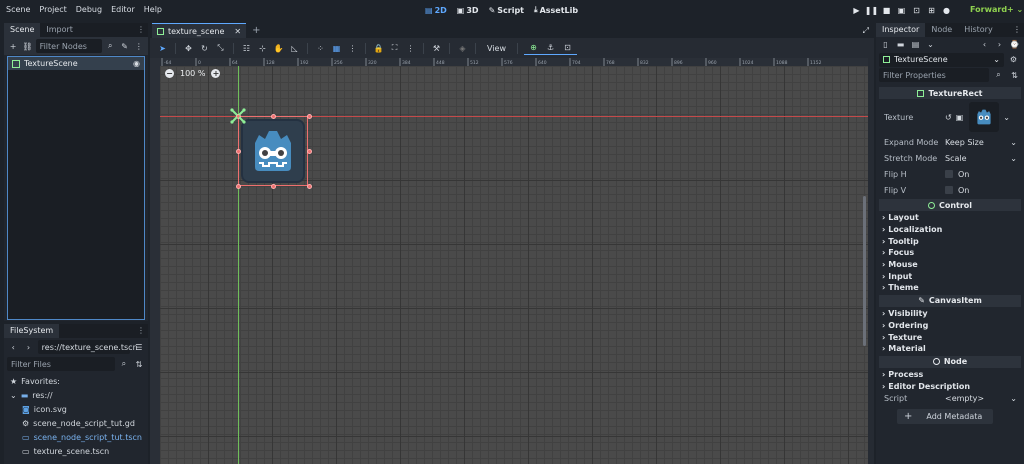 Image resolution: width=1024 pixels, height=464 pixels. What do you see at coordinates (984, 44) in the screenshot?
I see `history-back-icon: ‹` at bounding box center [984, 44].